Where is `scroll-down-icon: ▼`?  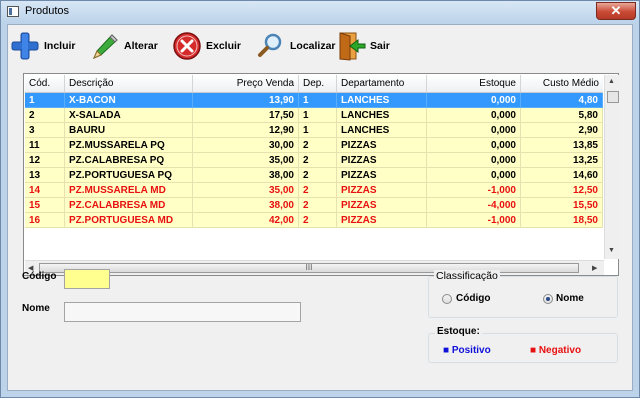 scroll-down-icon: ▼ is located at coordinates (611, 250).